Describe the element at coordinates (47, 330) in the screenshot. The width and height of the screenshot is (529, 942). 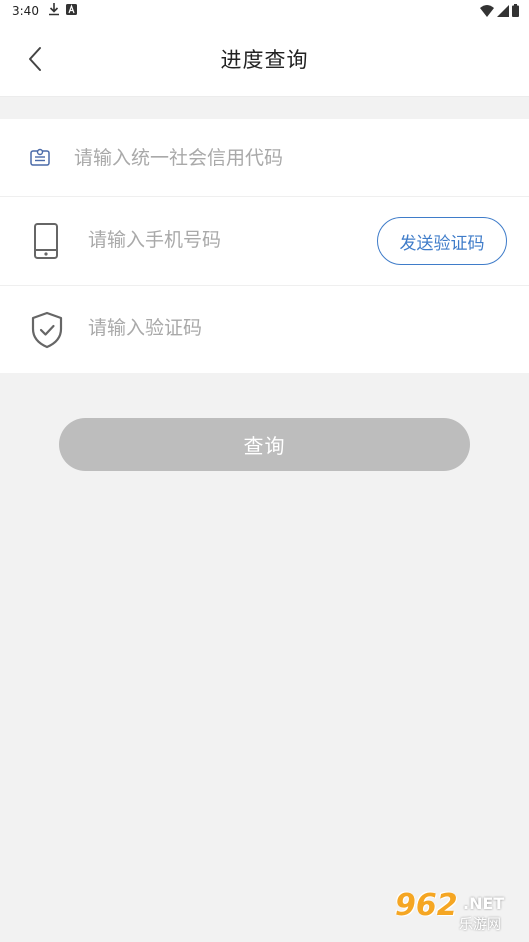
I see `shield-check-icon` at that location.